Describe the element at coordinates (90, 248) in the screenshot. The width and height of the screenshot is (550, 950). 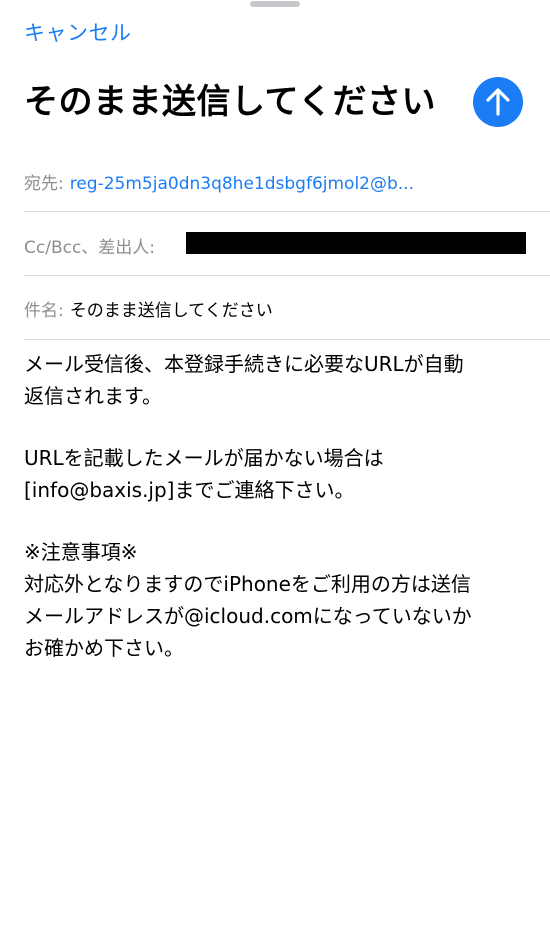
I see `cc-bcc-from-label: Cc/Bcc、差出人:` at that location.